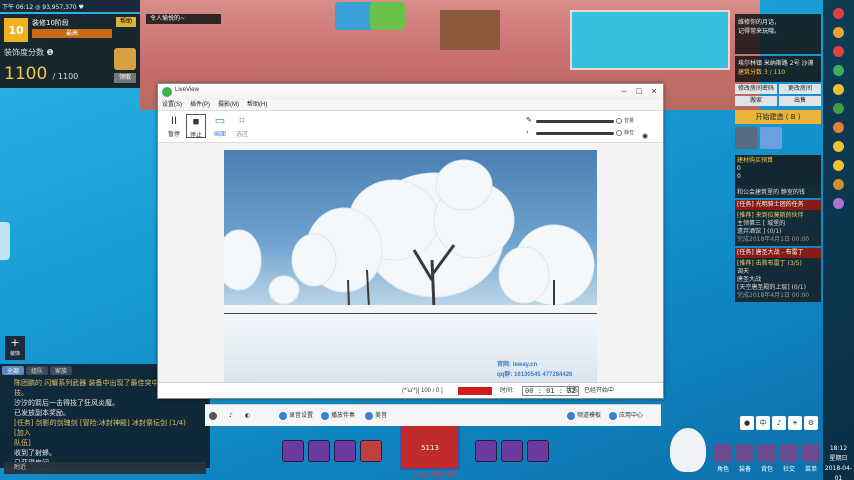  What do you see at coordinates (70, 6) in the screenshot?
I see `status-topbar: 下午 06:12 ◎ 93,957,370 ♥` at bounding box center [70, 6].